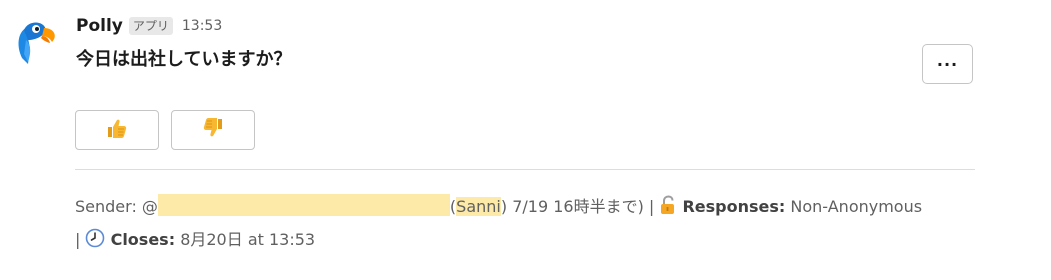  What do you see at coordinates (303, 205) in the screenshot?
I see `redacted-mention` at bounding box center [303, 205].